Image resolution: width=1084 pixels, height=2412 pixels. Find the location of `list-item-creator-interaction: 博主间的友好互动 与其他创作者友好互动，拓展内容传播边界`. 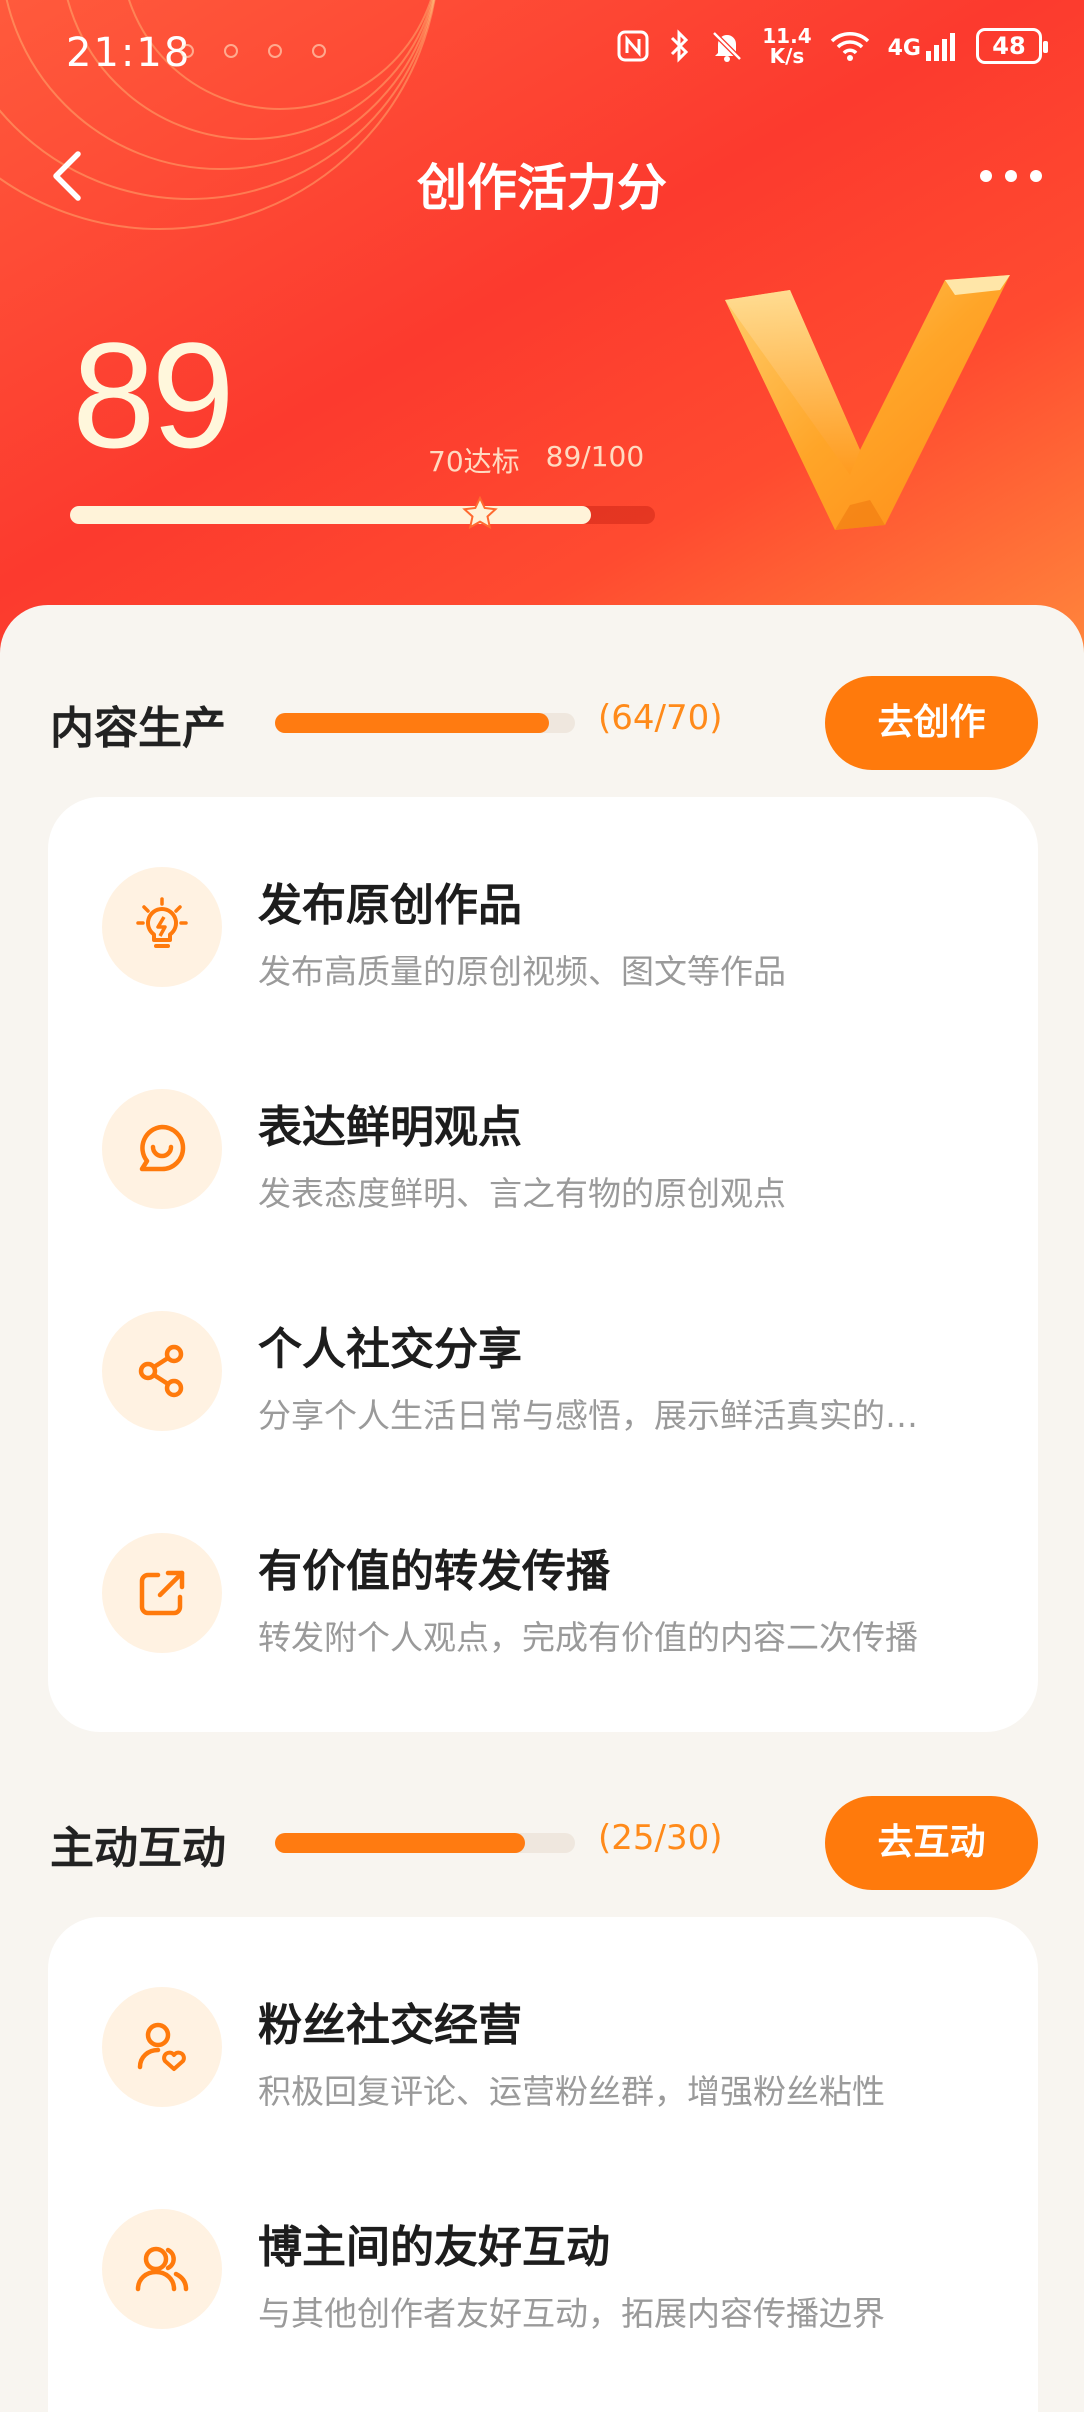

list-item-creator-interaction: 博主间的友好互动 与其他创作者友好互动，拓展内容传播边界 is located at coordinates (543, 2249).